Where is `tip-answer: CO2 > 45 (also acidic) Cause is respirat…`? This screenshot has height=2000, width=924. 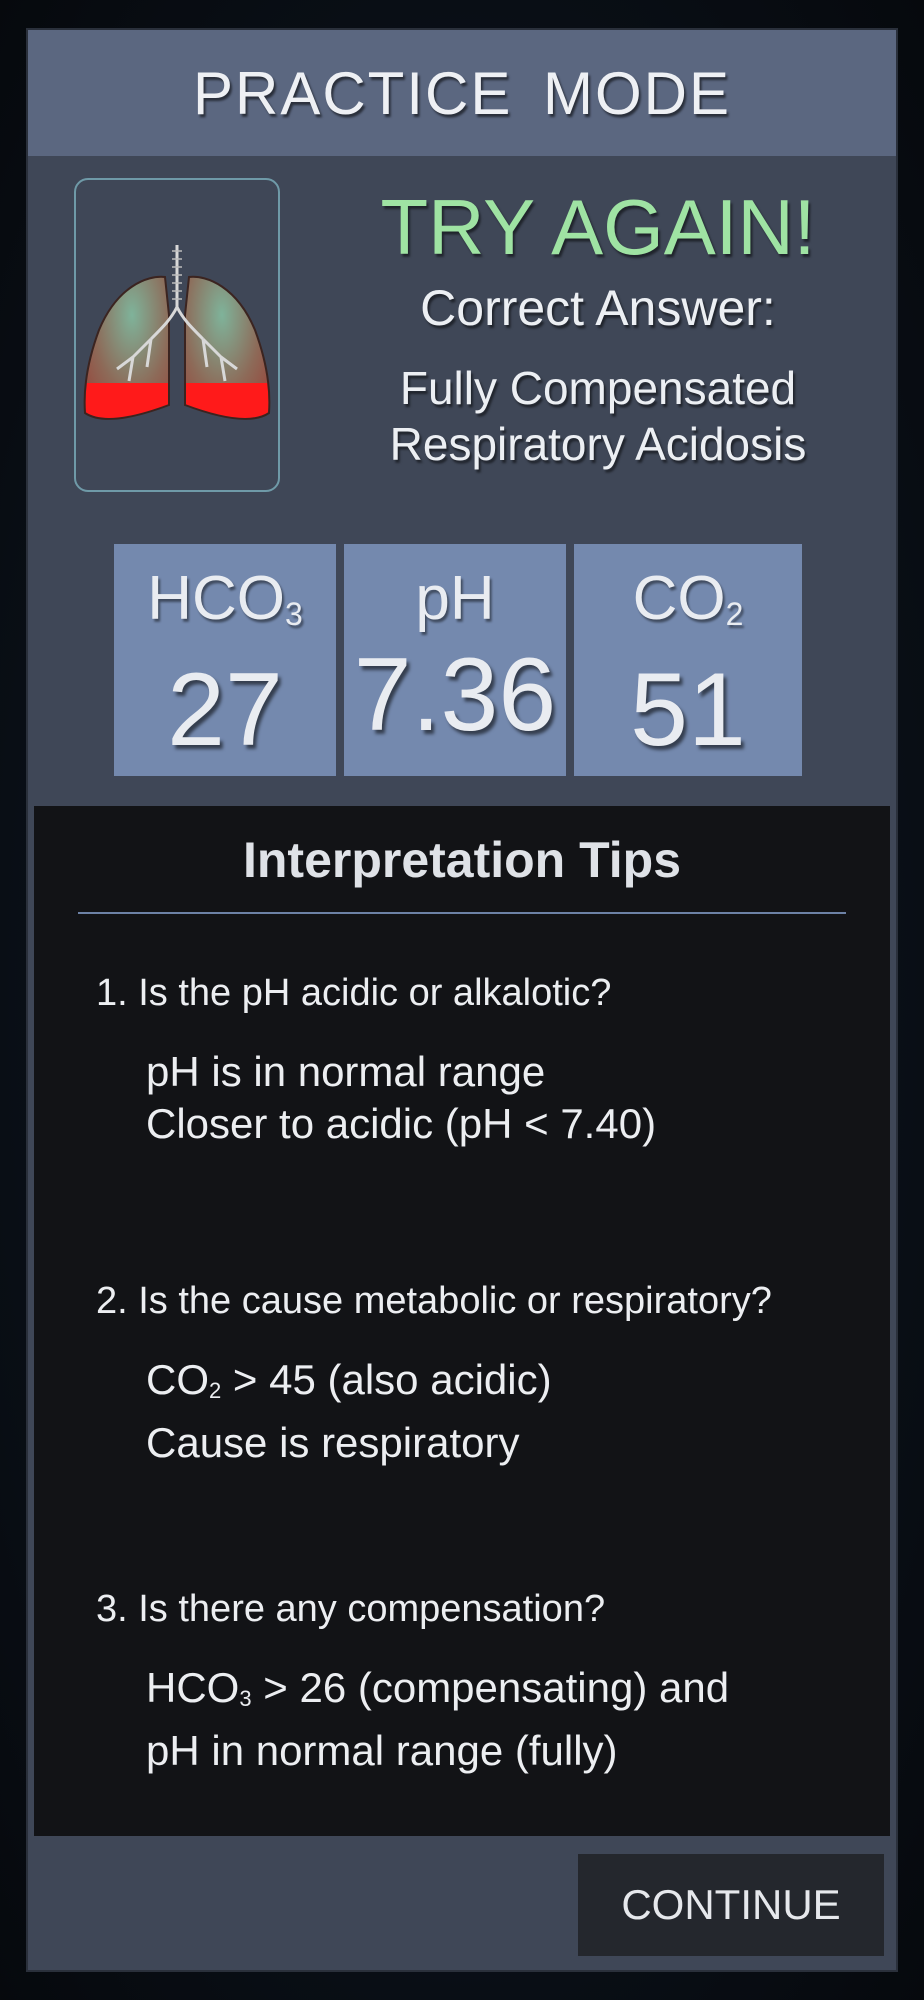
tip-answer: CO2 > 45 (also acidic) Cause is respirat… is located at coordinates (459, 1411).